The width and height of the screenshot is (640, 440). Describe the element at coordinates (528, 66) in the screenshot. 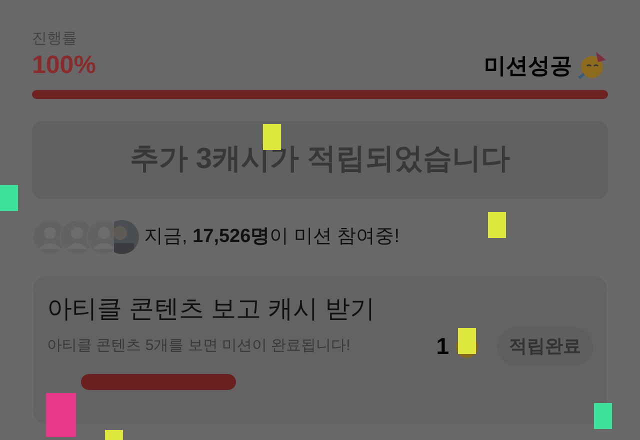

I see `mission-status: 미션성공` at that location.